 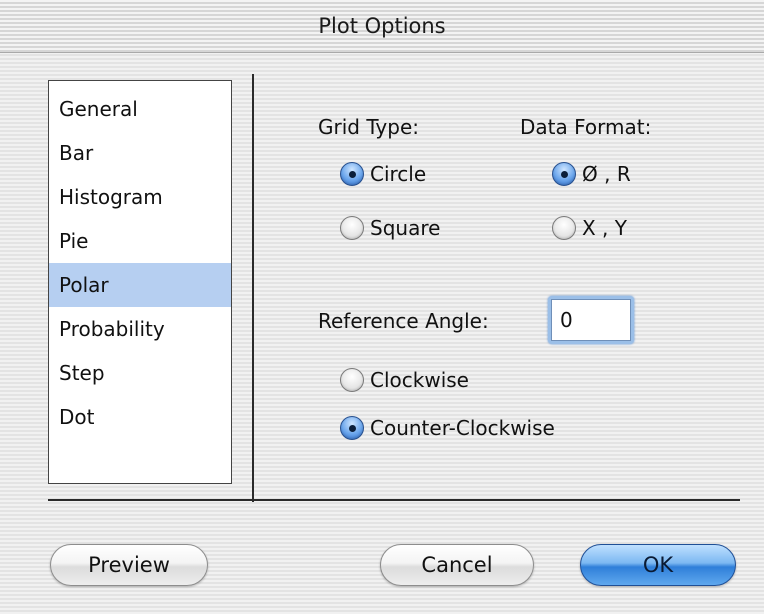 What do you see at coordinates (403, 321) in the screenshot?
I see `reference-angle-label: Reference Angle:` at bounding box center [403, 321].